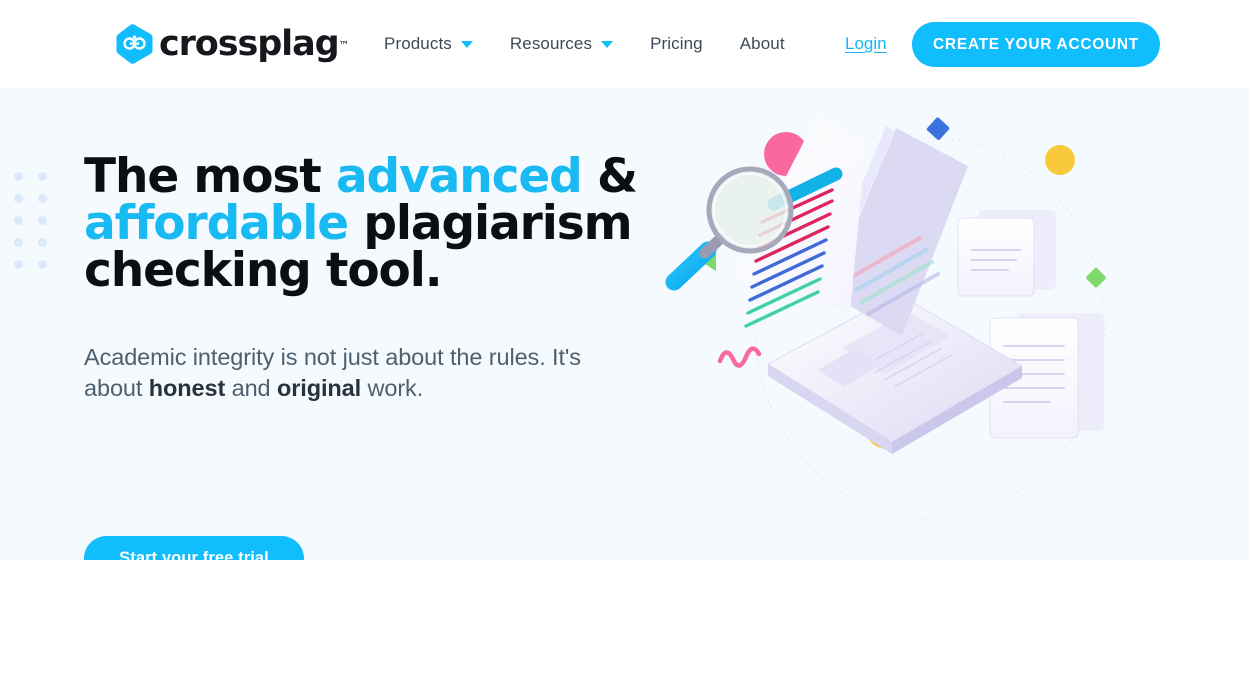 Image resolution: width=1249 pixels, height=682 pixels. I want to click on nav-item-pricing: Pricing, so click(676, 44).